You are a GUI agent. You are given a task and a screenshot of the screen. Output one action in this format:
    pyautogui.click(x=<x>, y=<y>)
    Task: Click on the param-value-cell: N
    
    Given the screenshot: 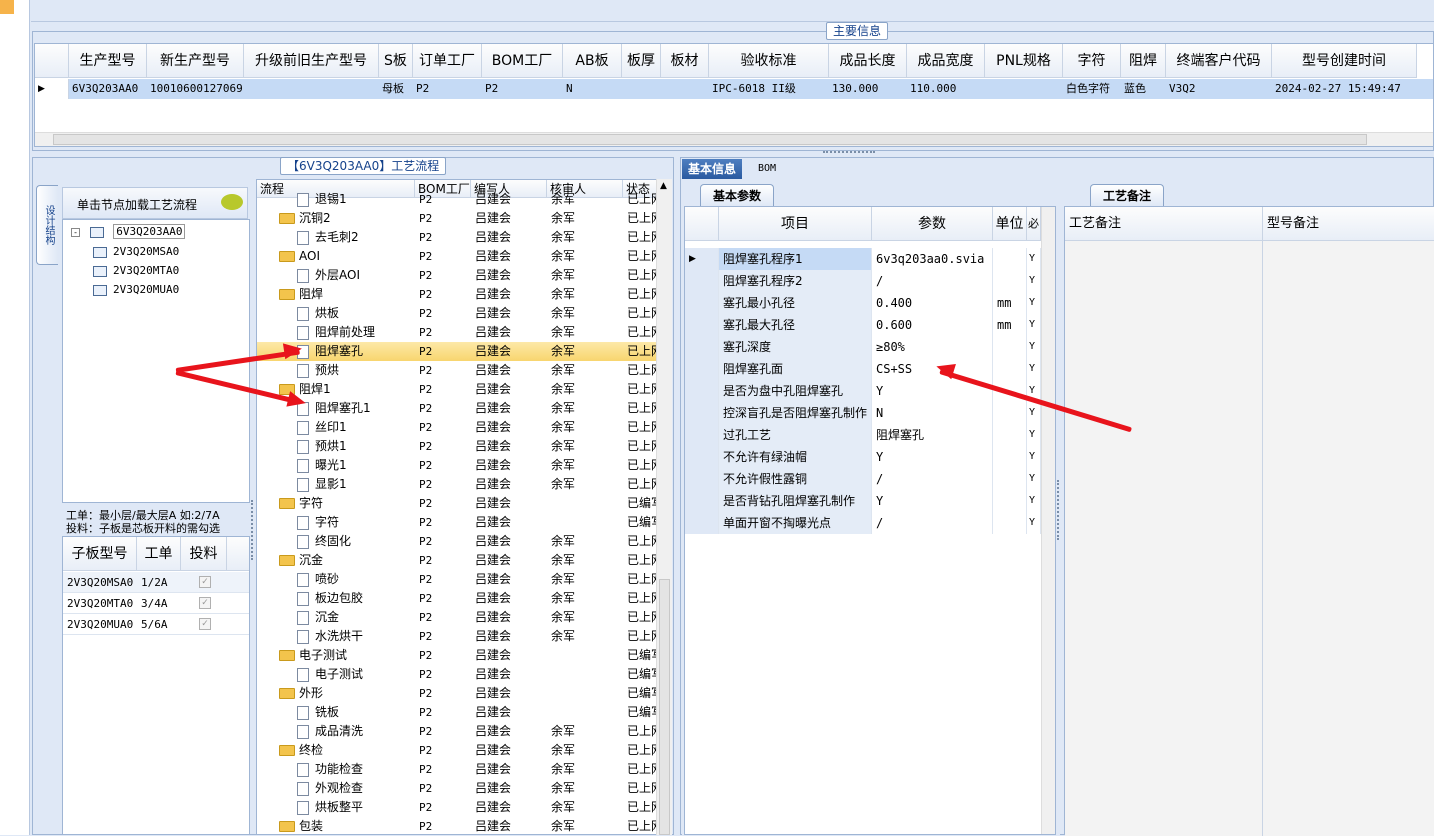 What is the action you would take?
    pyautogui.click(x=932, y=413)
    